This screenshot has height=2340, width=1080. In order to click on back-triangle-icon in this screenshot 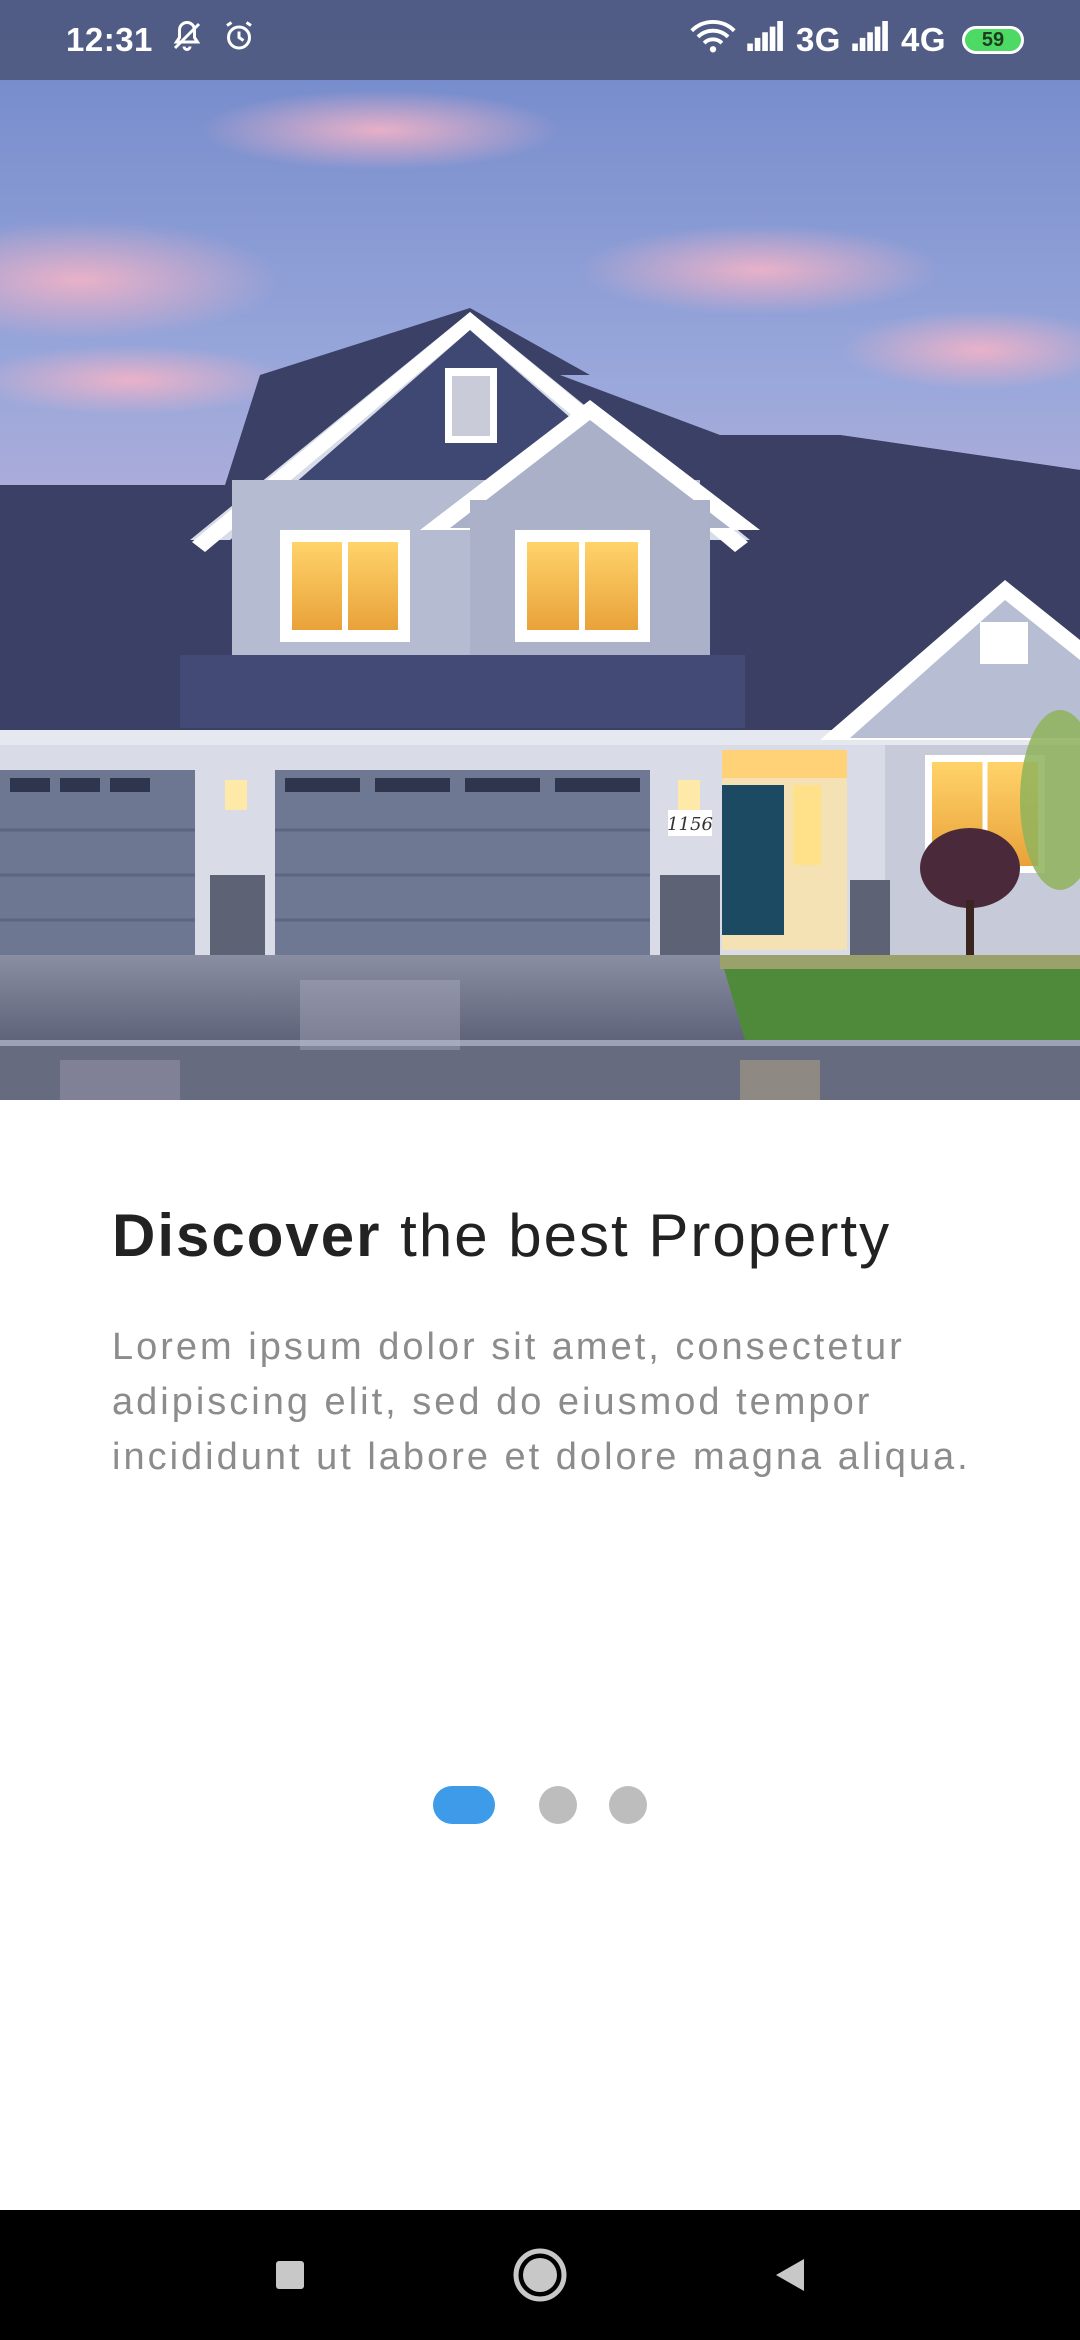, I will do `click(790, 2275)`.